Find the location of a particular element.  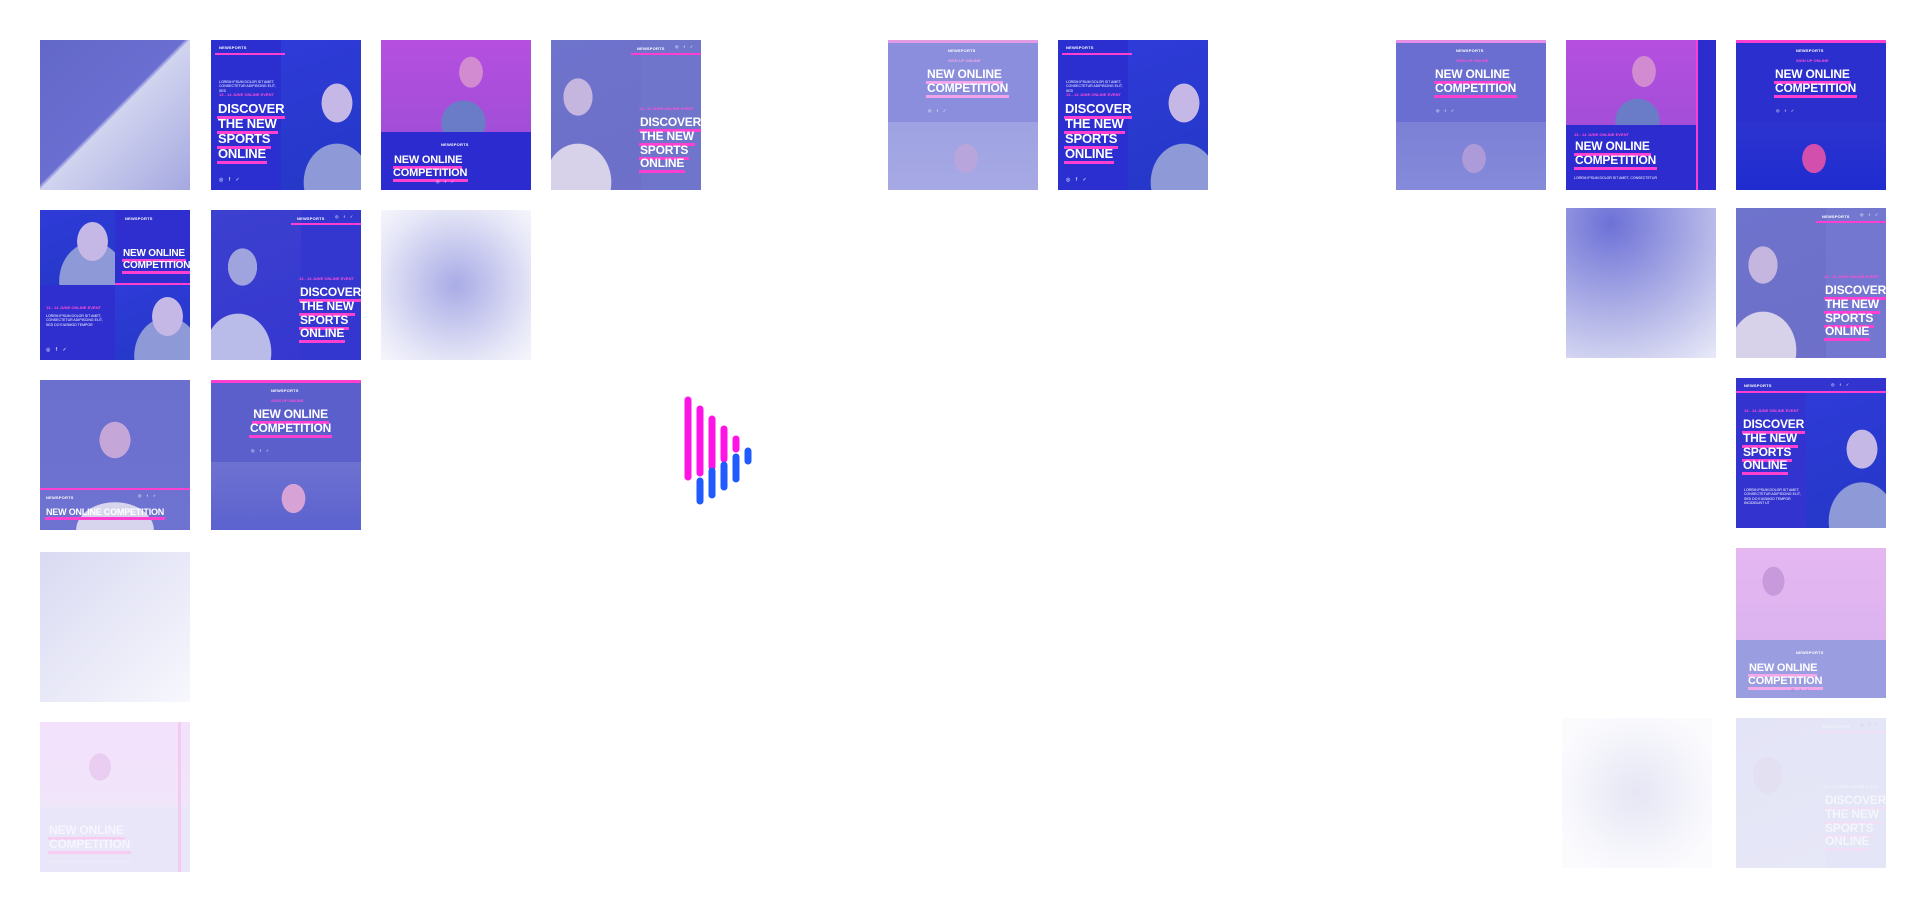

template-thumbnail is located at coordinates (115, 115).